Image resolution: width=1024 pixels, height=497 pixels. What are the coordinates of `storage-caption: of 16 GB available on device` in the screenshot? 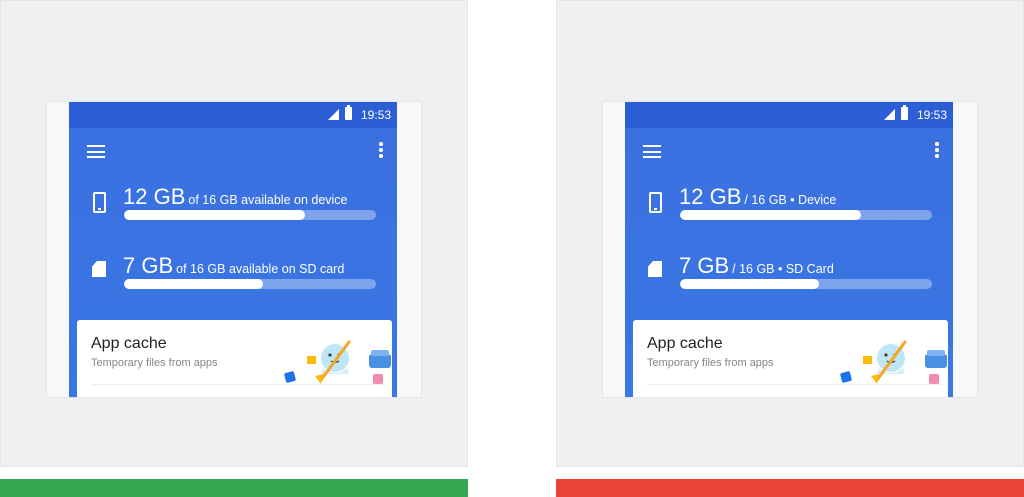 It's located at (268, 200).